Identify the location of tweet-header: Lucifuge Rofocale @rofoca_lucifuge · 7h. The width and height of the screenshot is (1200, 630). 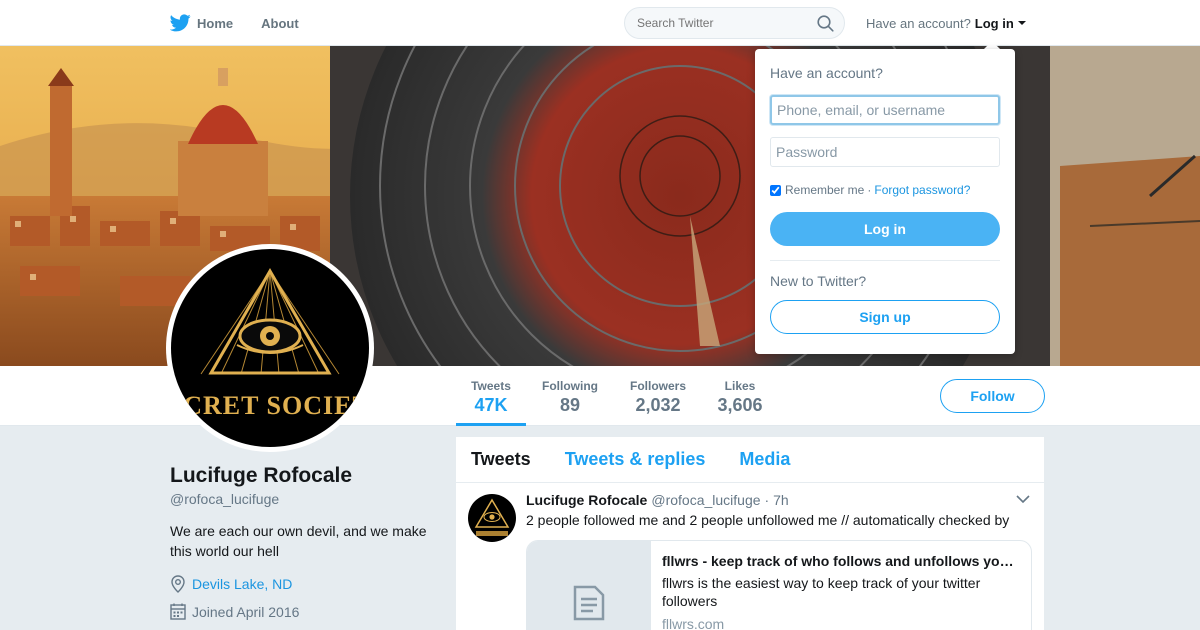
(657, 500).